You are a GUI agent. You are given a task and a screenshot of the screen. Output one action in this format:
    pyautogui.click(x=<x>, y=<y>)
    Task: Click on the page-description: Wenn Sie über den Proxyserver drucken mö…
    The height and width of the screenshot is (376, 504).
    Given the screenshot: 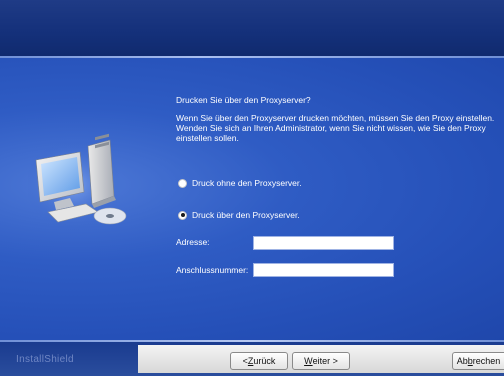 What is the action you would take?
    pyautogui.click(x=335, y=128)
    